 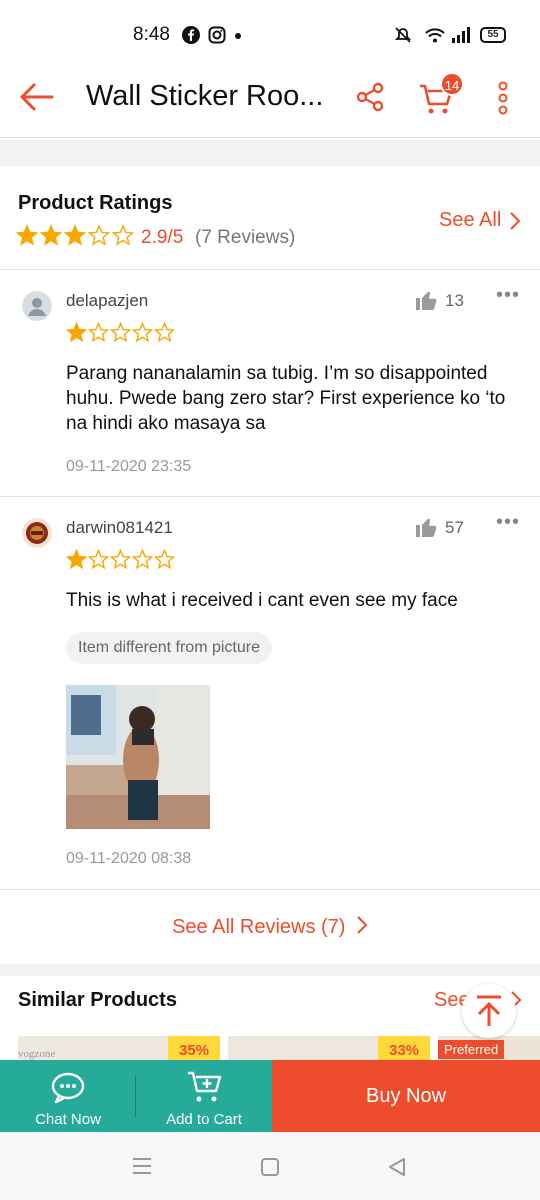 What do you see at coordinates (204, 1119) in the screenshot?
I see `add-to-cart-label: Add to Cart` at bounding box center [204, 1119].